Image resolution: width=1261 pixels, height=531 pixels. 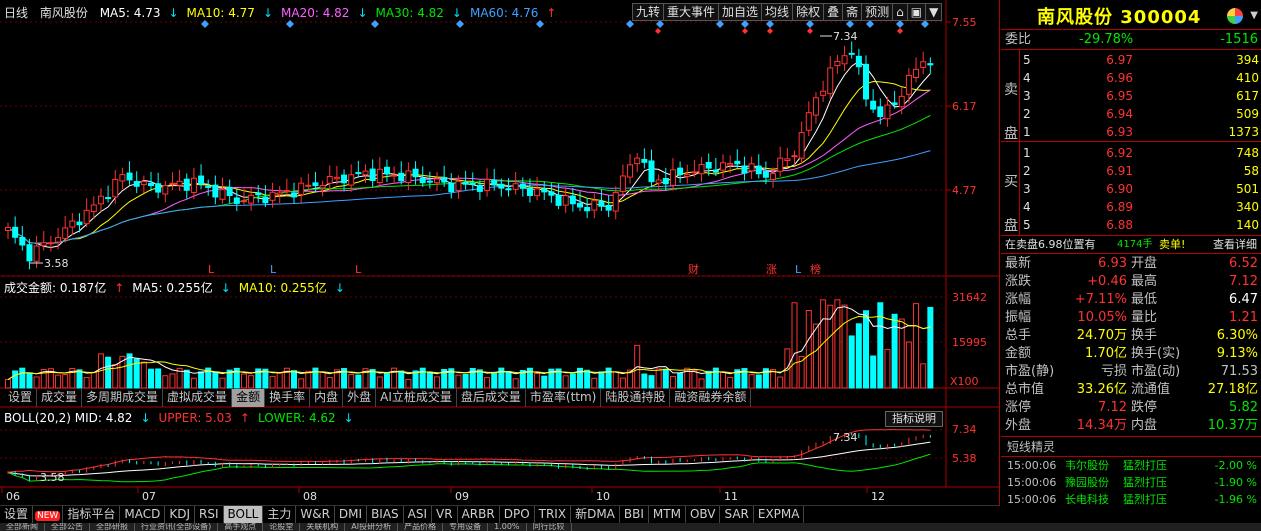 I want to click on toolbar-button: 均线, so click(x=777, y=12).